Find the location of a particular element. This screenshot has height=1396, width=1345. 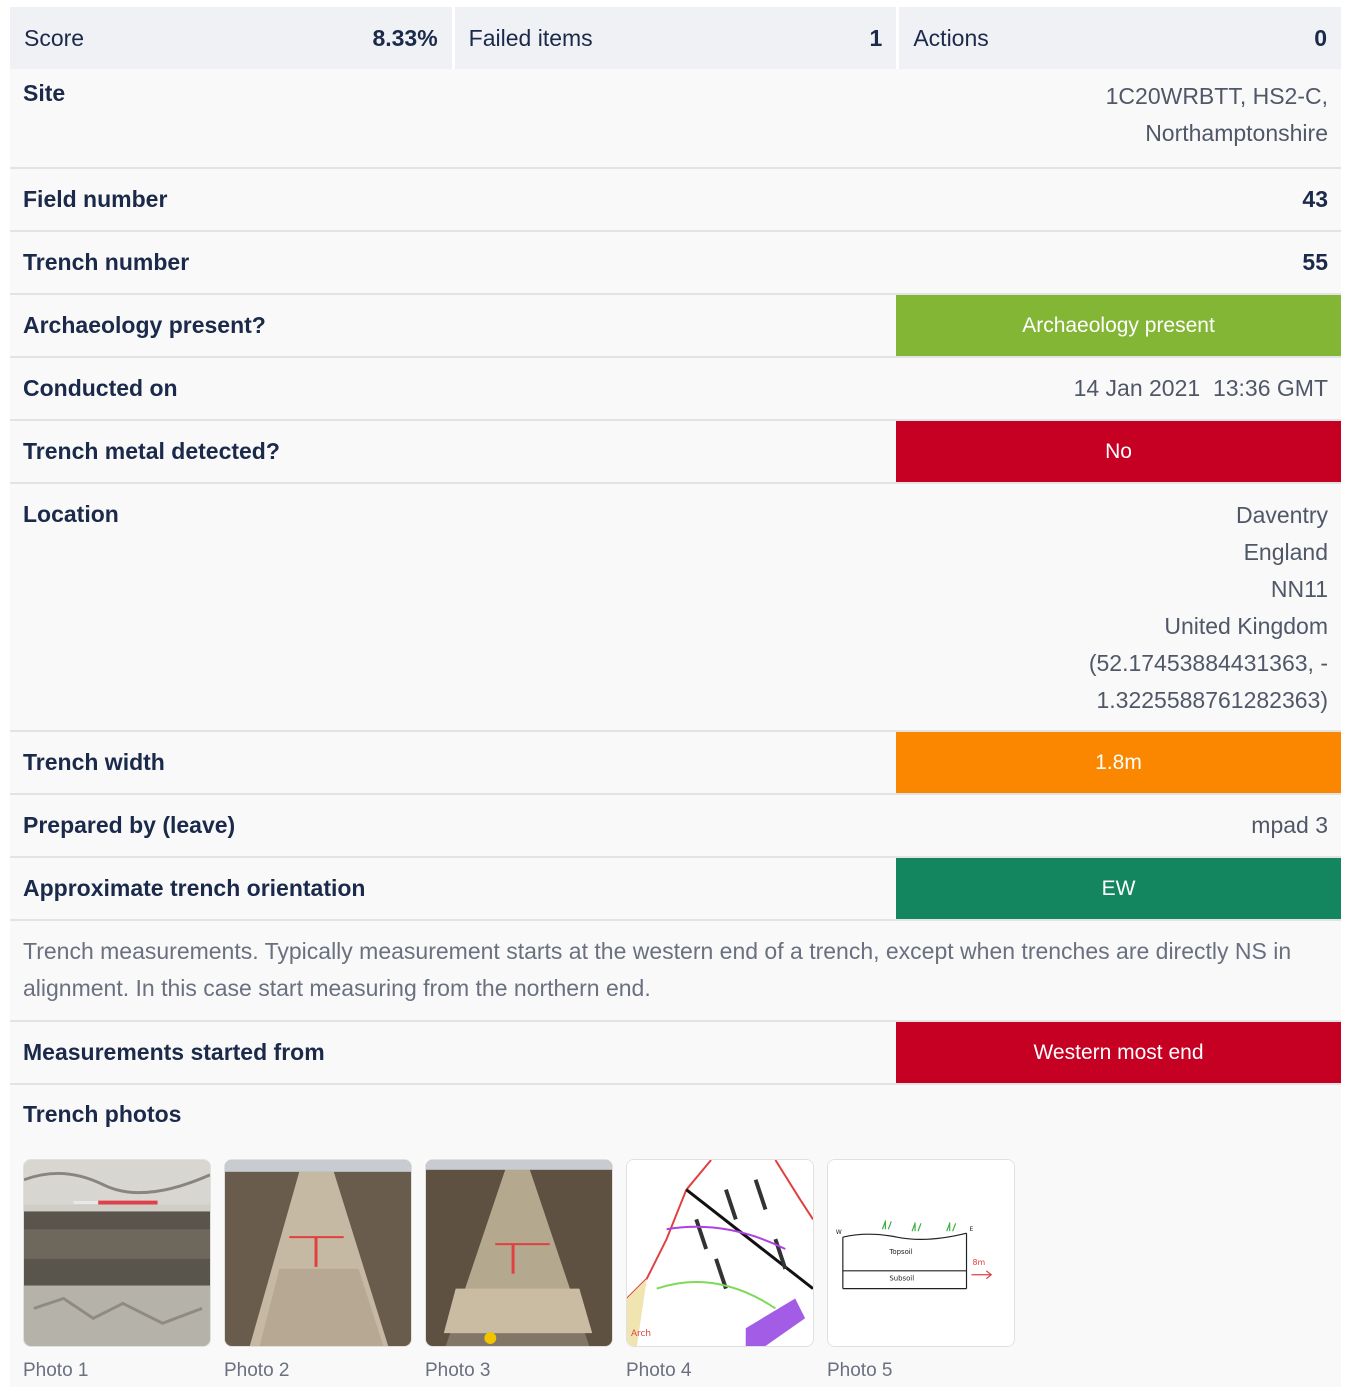

archaeology-badge: Archaeology present is located at coordinates (1118, 325).